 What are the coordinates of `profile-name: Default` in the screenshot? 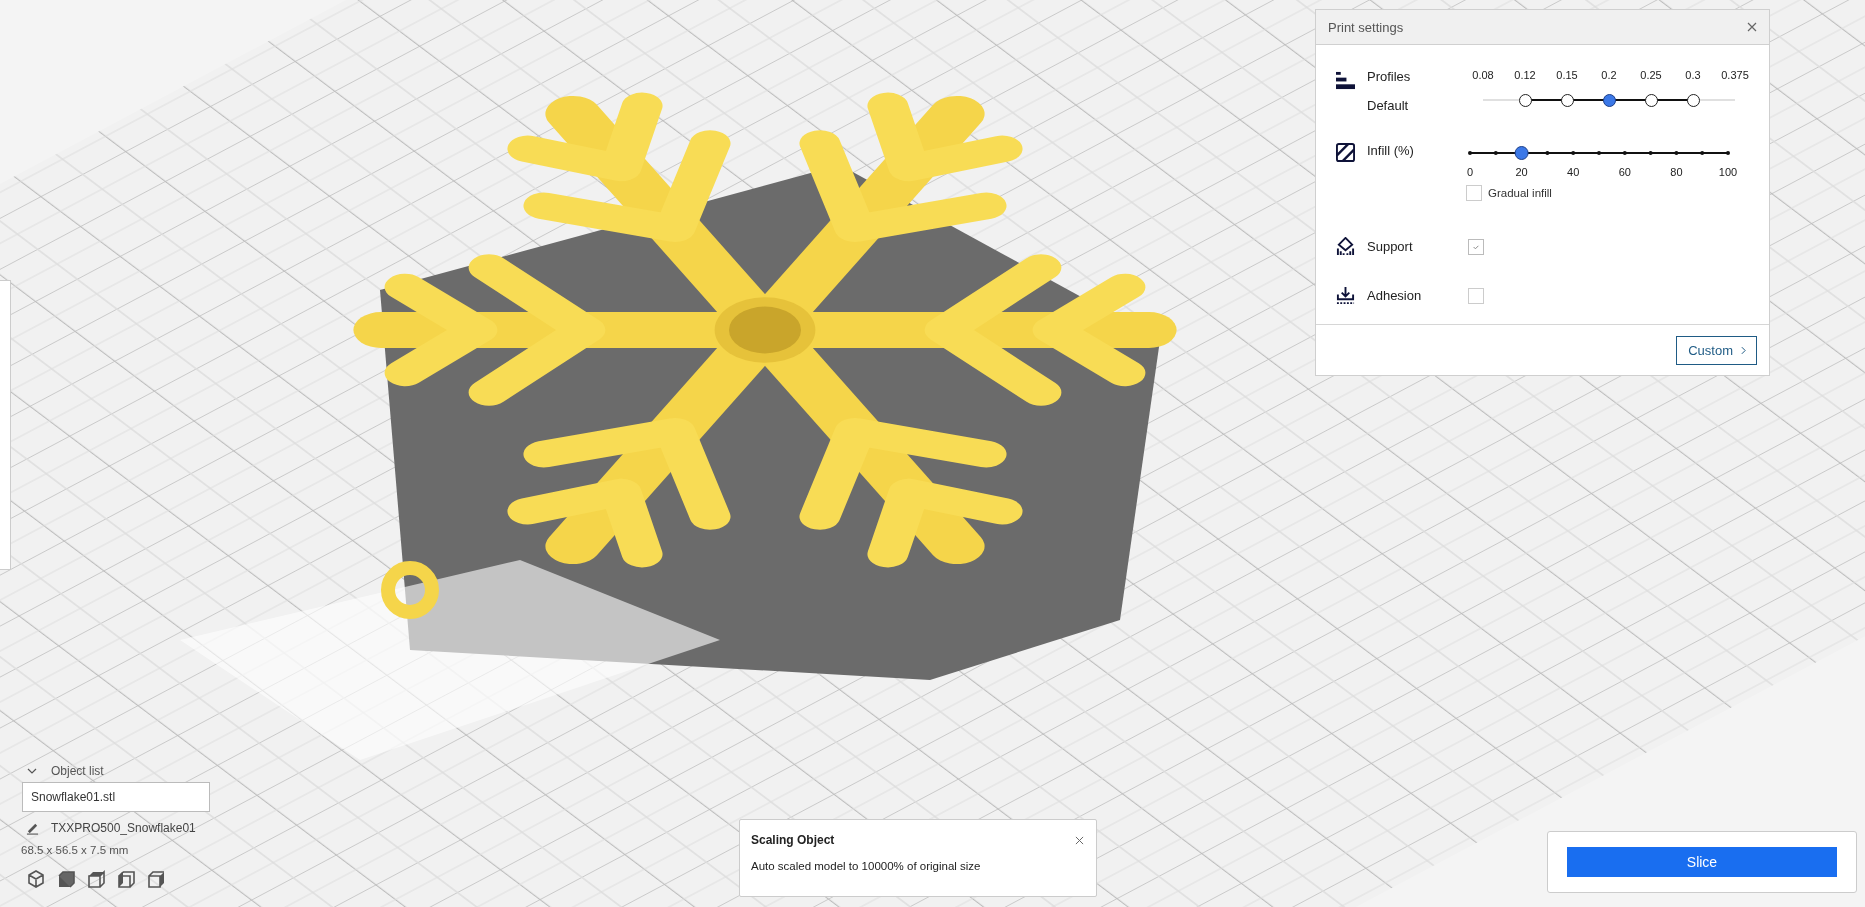 It's located at (1388, 105).